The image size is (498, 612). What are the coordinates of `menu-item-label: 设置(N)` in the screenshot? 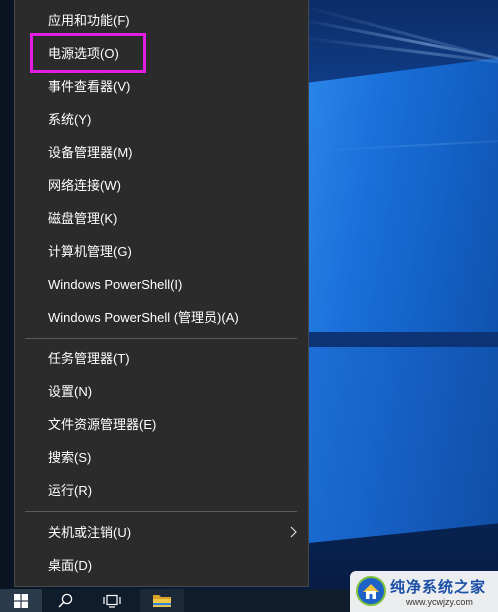 It's located at (70, 391).